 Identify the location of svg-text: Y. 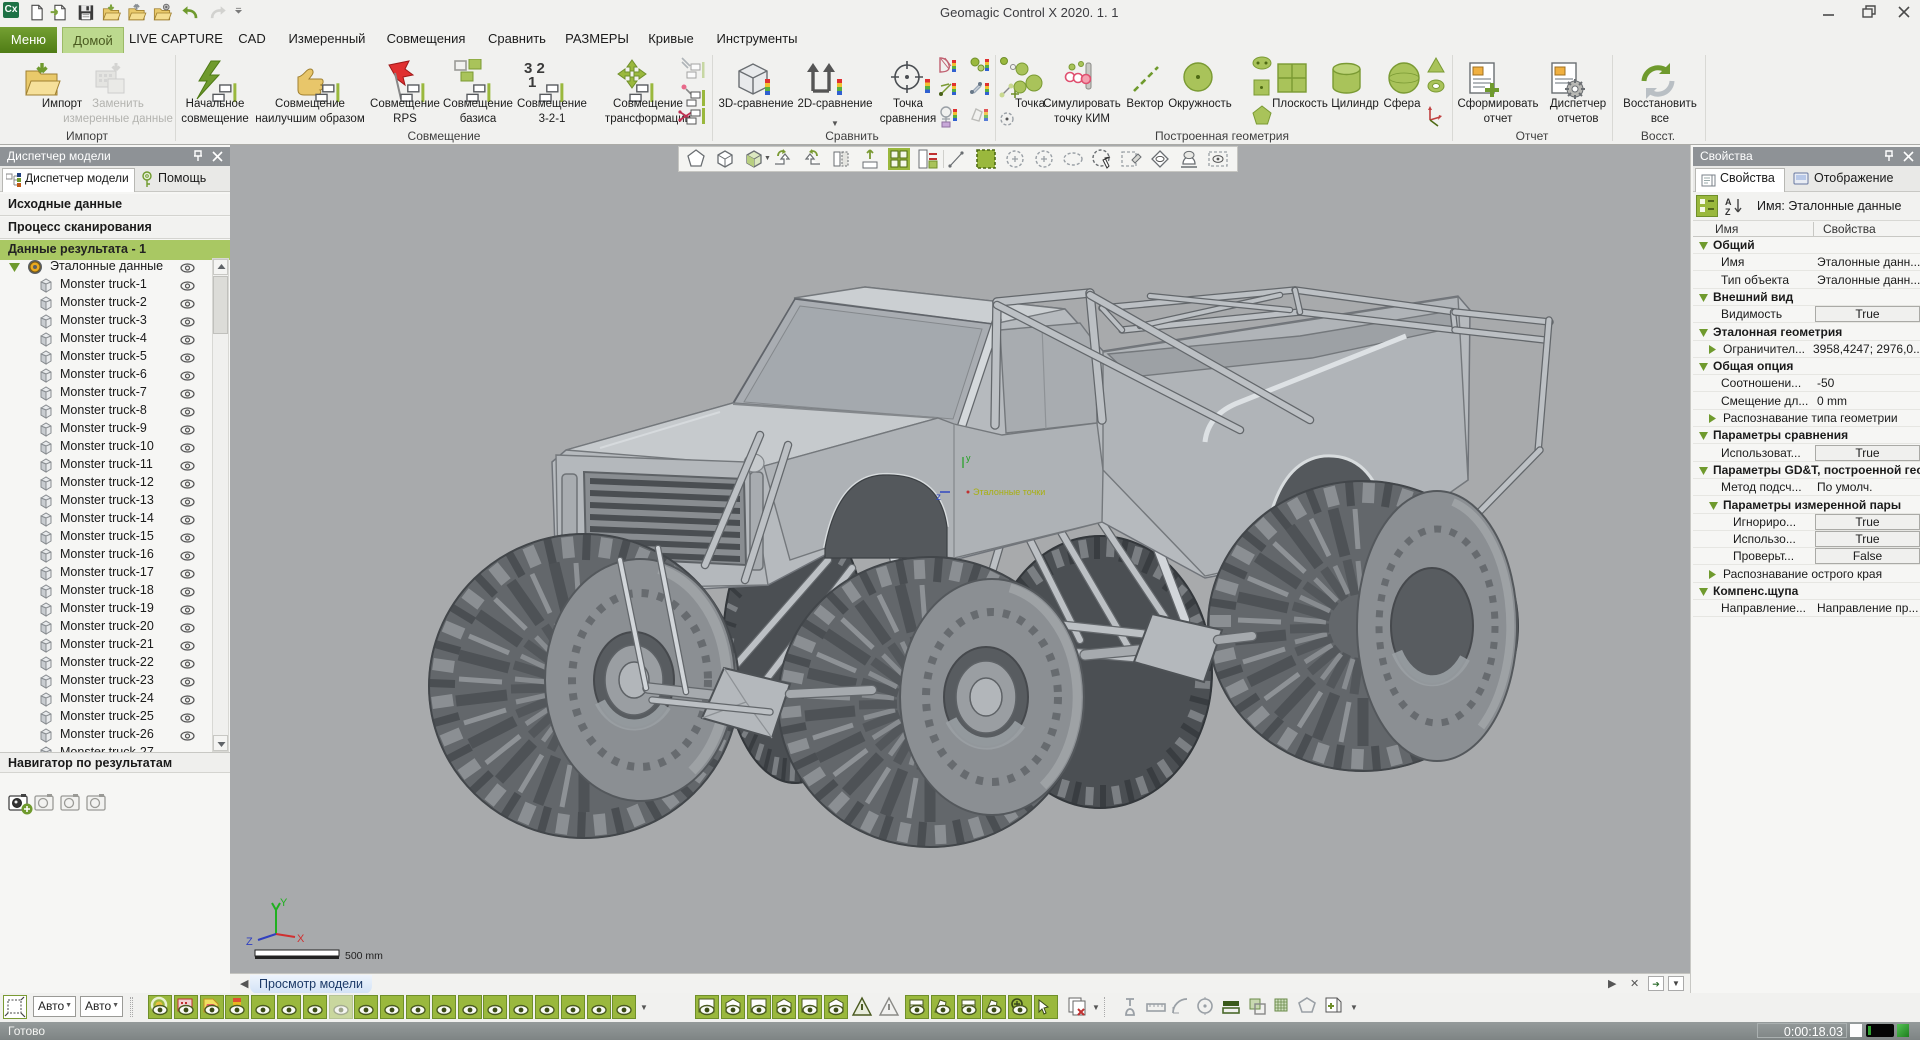
(284, 903).